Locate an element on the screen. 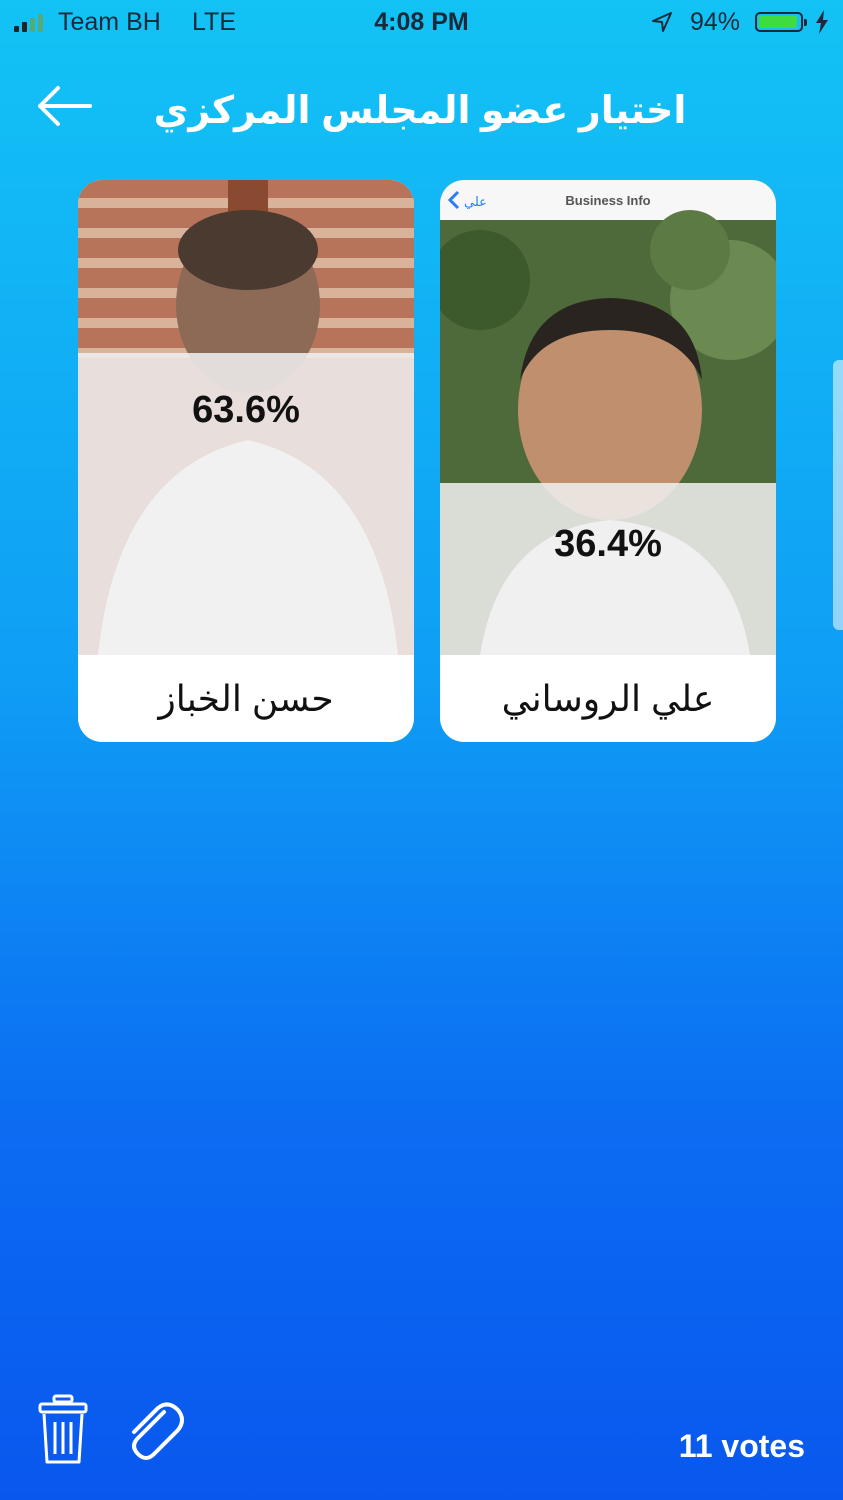 Image resolution: width=843 pixels, height=1500 pixels. location-arrow-icon is located at coordinates (662, 24).